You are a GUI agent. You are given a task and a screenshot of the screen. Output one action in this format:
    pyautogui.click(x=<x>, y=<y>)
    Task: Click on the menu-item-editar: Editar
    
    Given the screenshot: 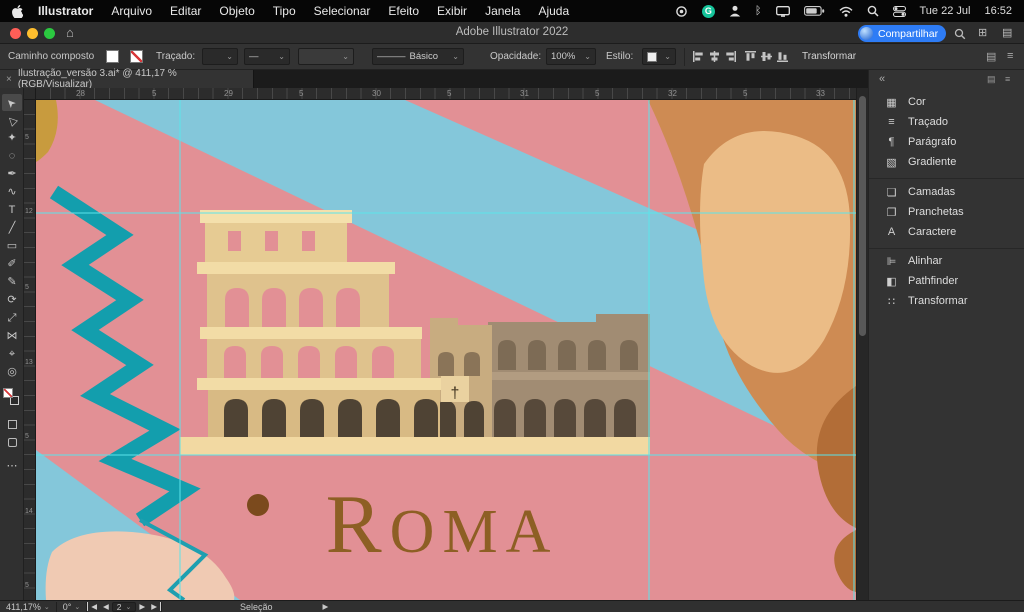 What is the action you would take?
    pyautogui.click(x=185, y=11)
    